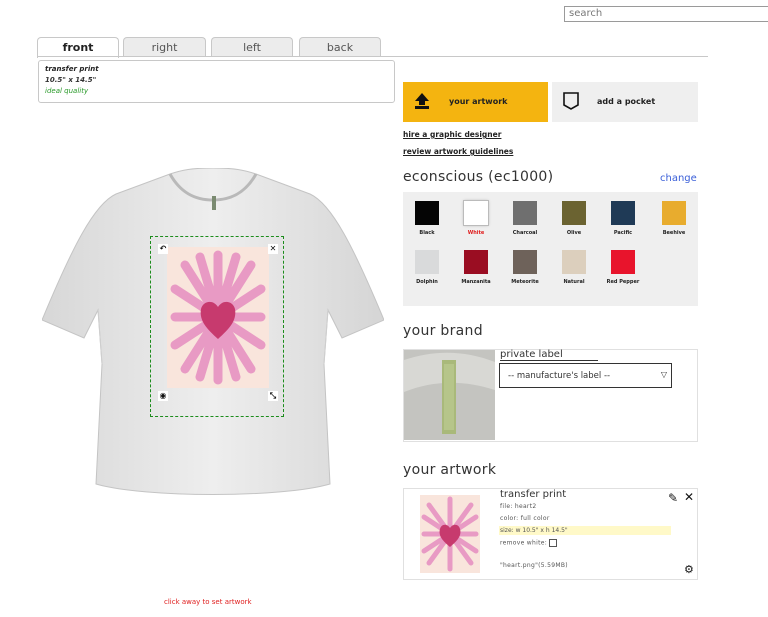 The height and width of the screenshot is (617, 768). What do you see at coordinates (678, 178) in the screenshot?
I see `change-product-link: change` at bounding box center [678, 178].